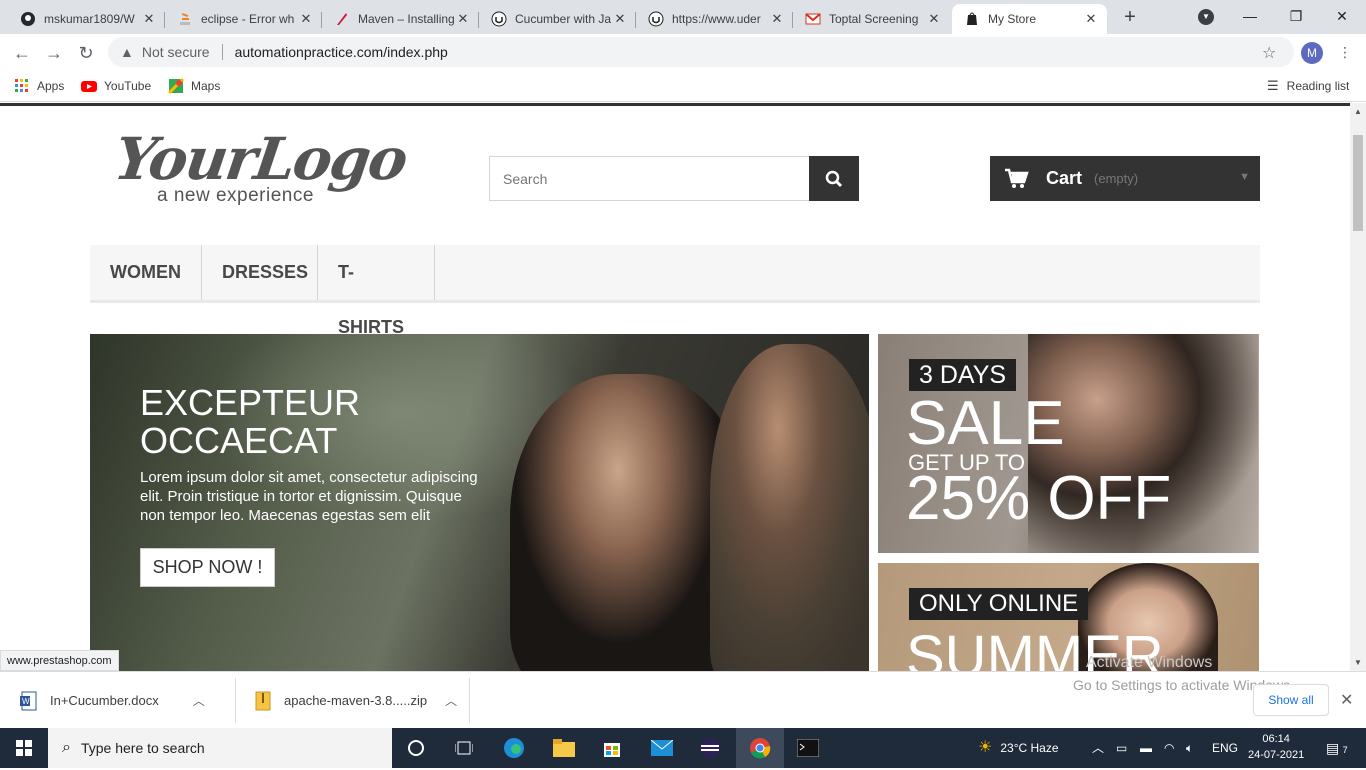 This screenshot has height=770, width=1366. Describe the element at coordinates (28, 700) in the screenshot. I see `word-doc-icon: W` at that location.